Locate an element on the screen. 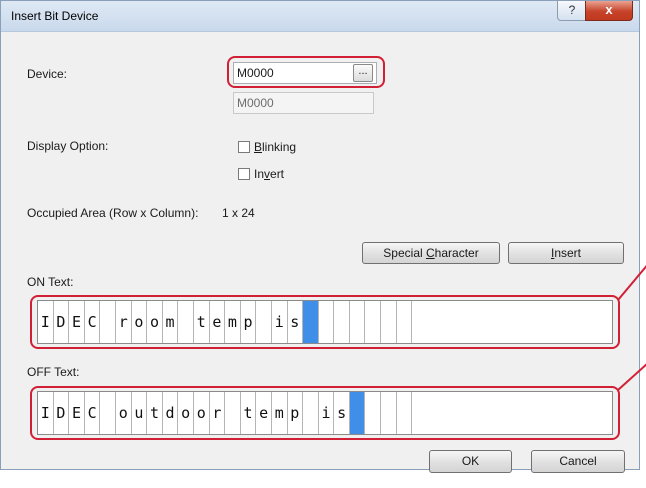  on-text-label: ON Text: is located at coordinates (50, 282).